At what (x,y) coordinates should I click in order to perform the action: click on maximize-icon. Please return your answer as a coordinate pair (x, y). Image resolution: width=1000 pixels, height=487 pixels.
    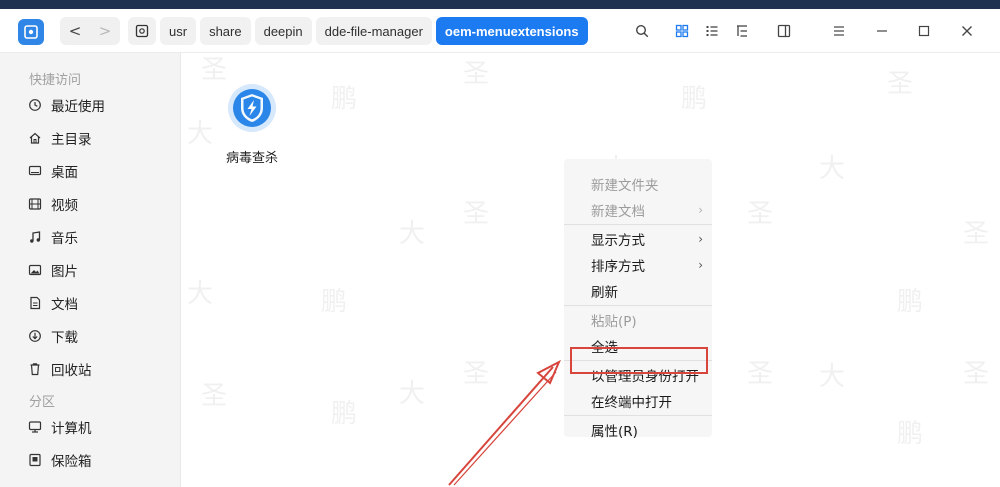
    Looking at the image, I should click on (924, 31).